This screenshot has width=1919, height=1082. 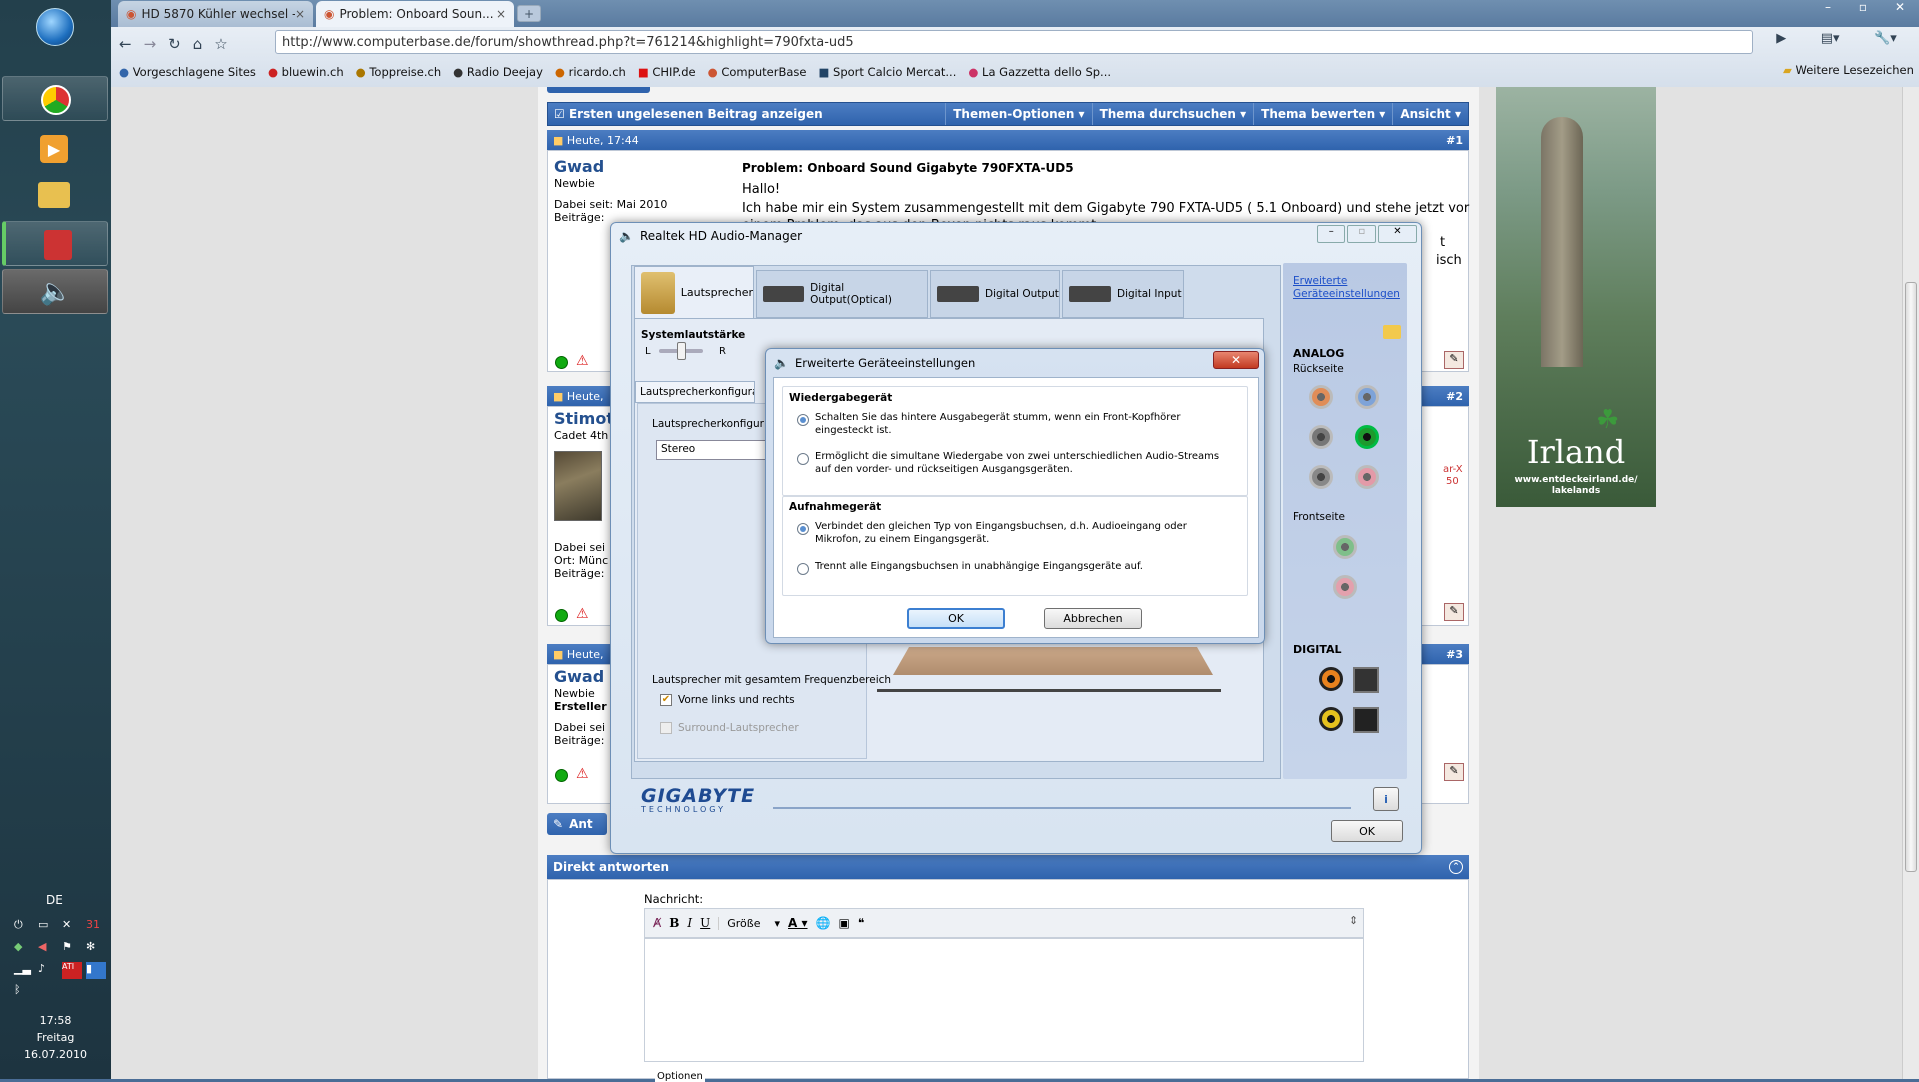 I want to click on message-textarea, so click(x=1004, y=1000).